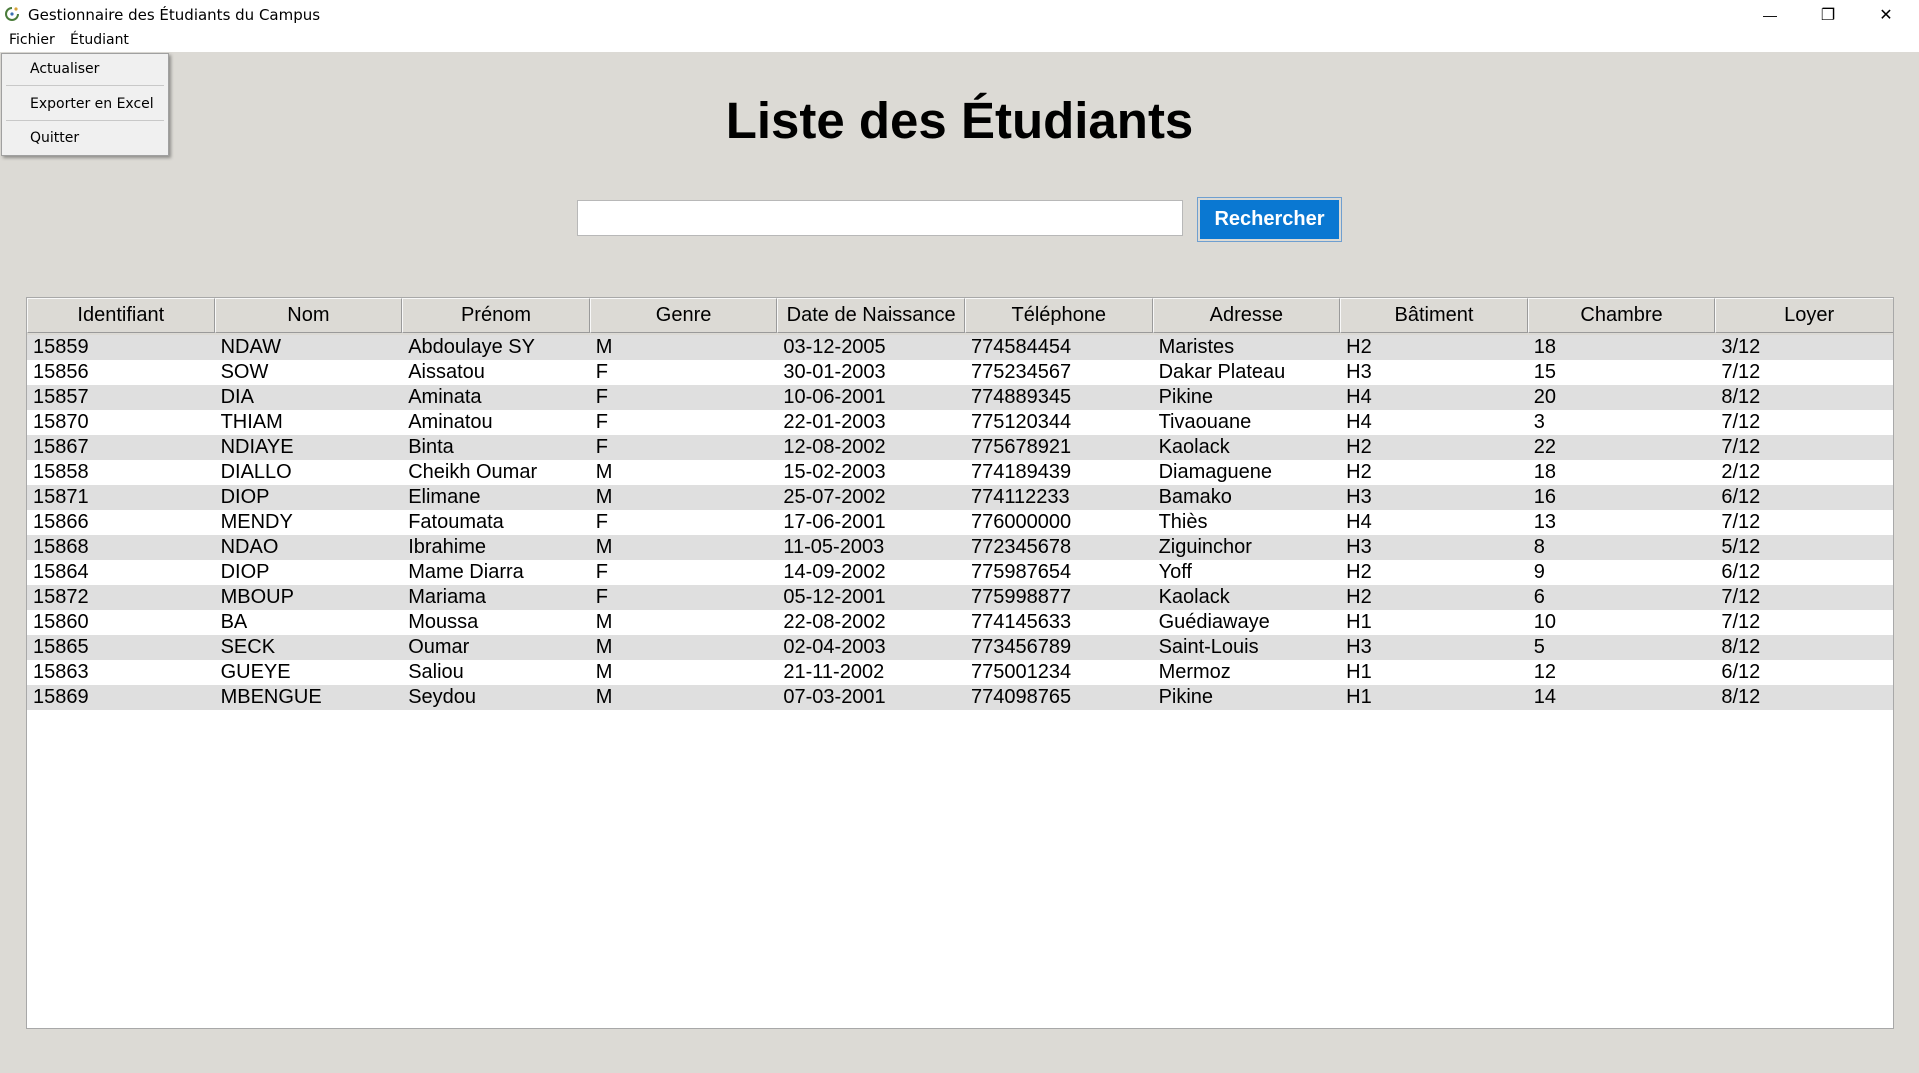  What do you see at coordinates (99, 40) in the screenshot?
I see `menu-etudiant: Étudiant` at bounding box center [99, 40].